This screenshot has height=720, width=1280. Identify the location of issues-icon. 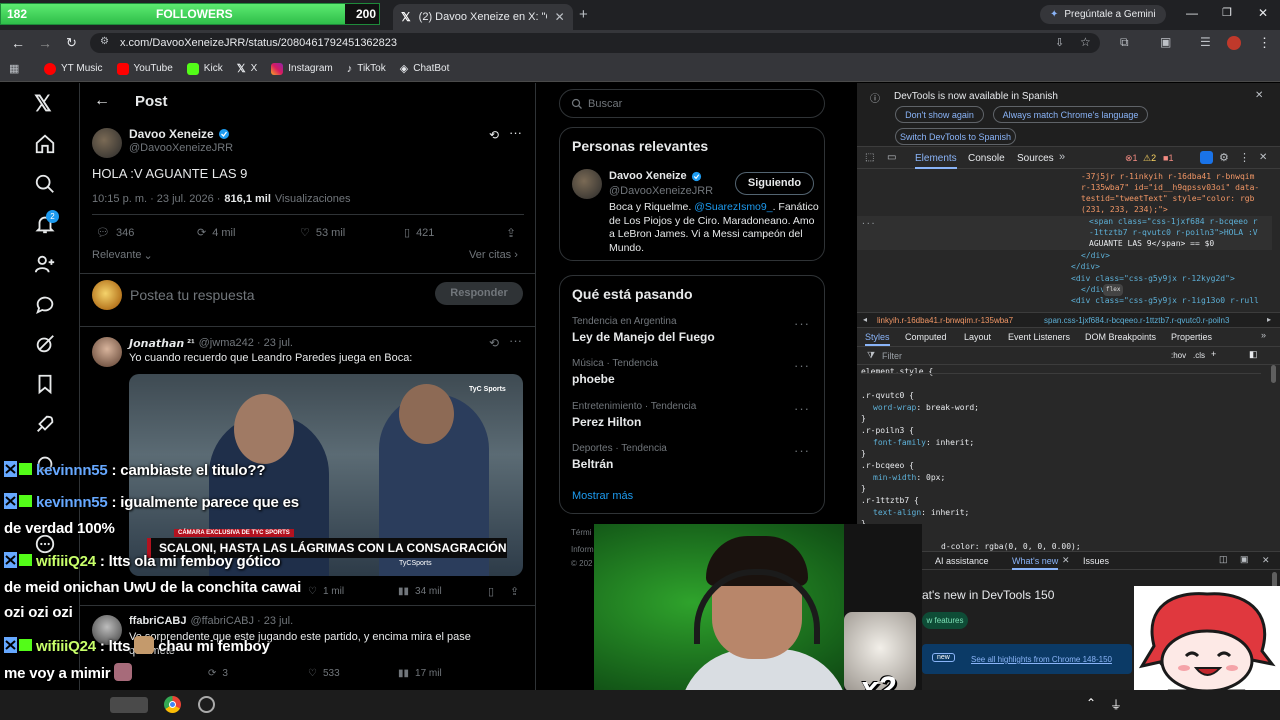
(1206, 157).